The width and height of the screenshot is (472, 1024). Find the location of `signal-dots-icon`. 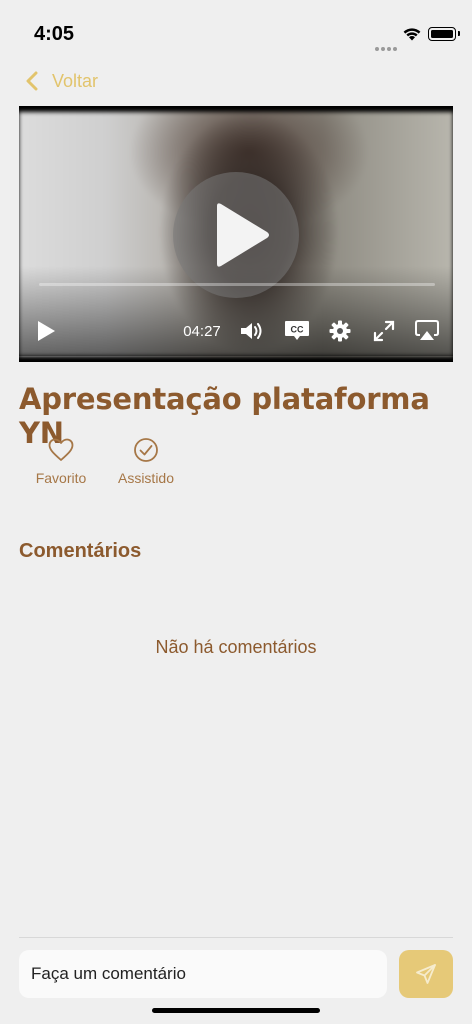

signal-dots-icon is located at coordinates (387, 47).